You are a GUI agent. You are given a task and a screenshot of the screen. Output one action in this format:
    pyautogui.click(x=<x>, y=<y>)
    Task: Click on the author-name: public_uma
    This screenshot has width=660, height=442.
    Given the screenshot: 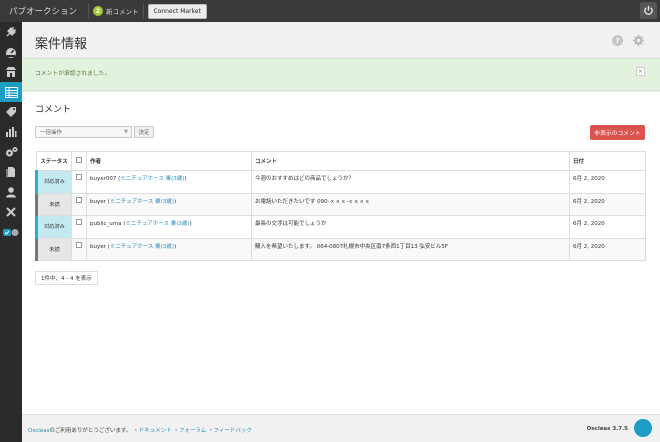 What is the action you would take?
    pyautogui.click(x=106, y=224)
    